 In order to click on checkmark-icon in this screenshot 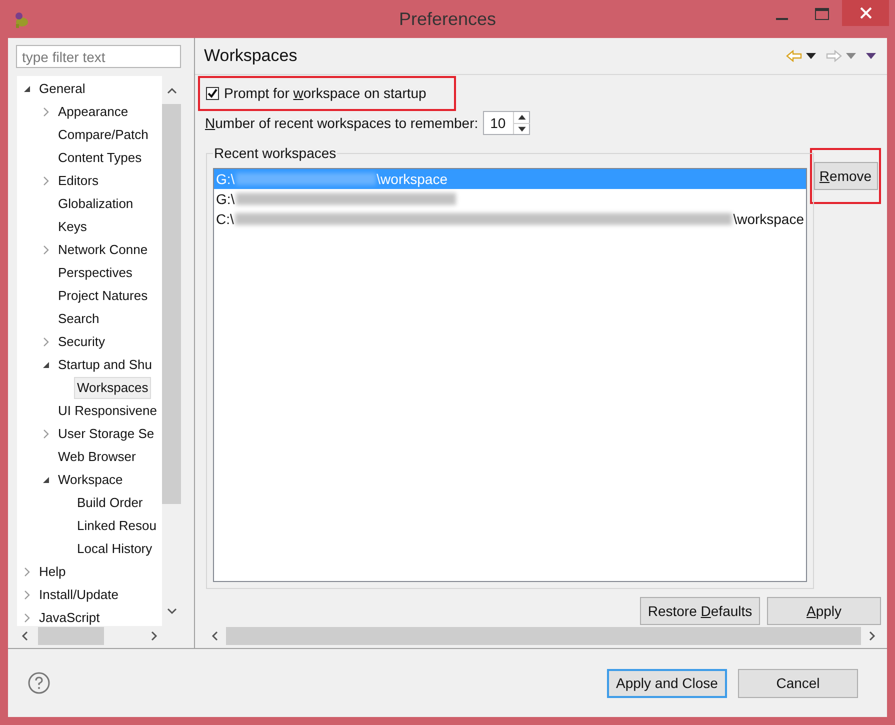, I will do `click(212, 93)`.